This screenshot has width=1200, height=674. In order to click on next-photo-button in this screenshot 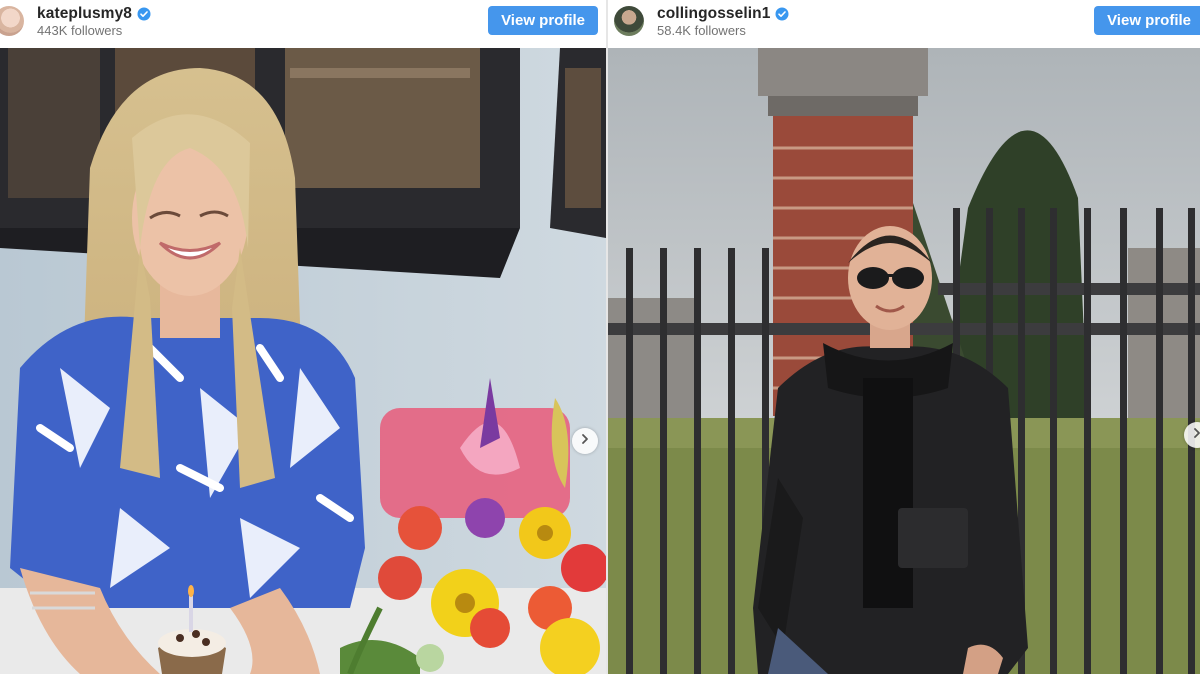, I will do `click(585, 441)`.